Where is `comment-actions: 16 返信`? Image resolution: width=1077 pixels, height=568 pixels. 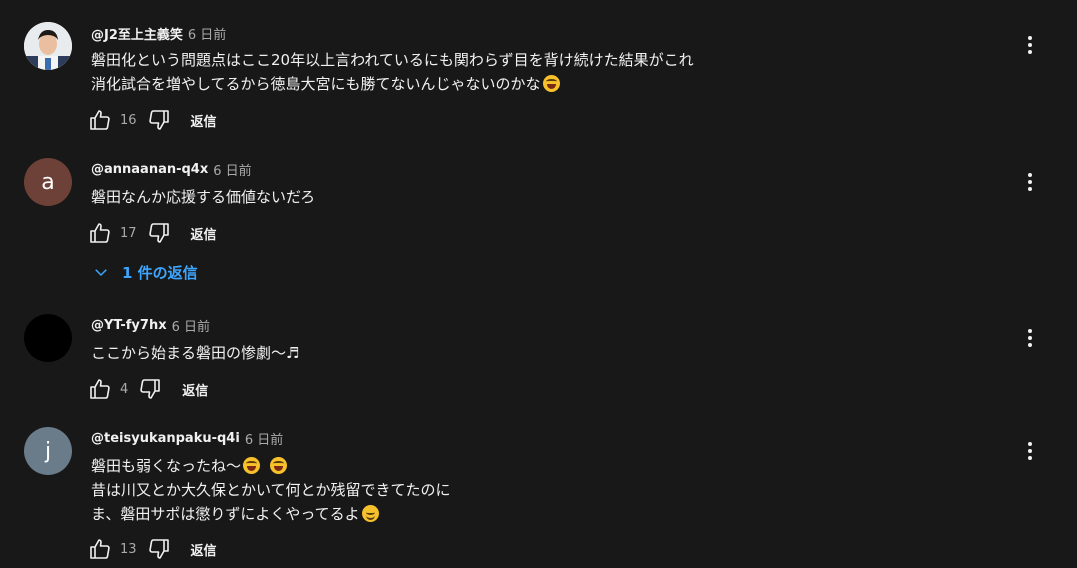 comment-actions: 16 返信 is located at coordinates (152, 120).